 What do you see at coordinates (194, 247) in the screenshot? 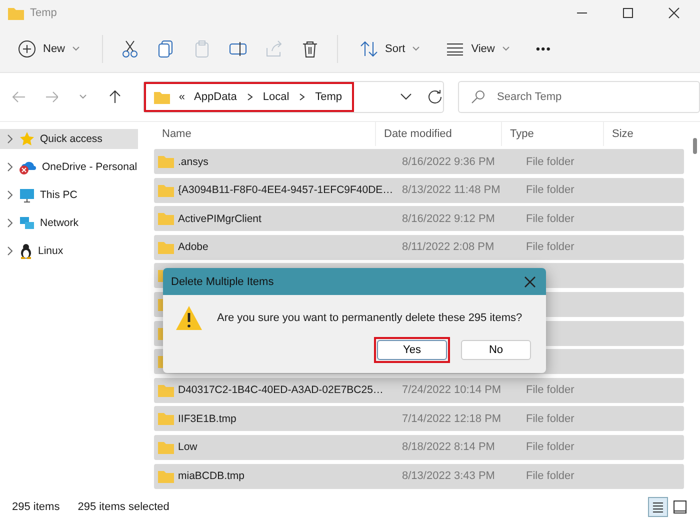
I see `table-cell-text: Adobe` at bounding box center [194, 247].